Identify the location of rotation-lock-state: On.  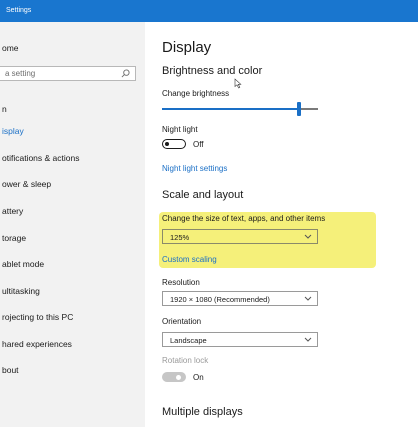
(198, 377).